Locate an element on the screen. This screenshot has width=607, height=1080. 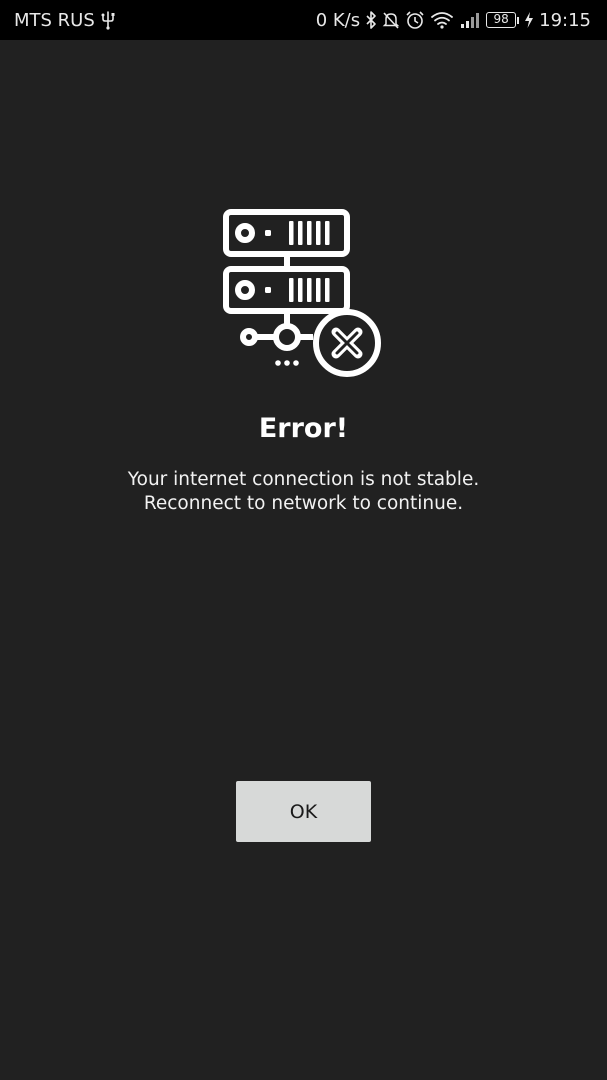
battery-icon: 98 is located at coordinates (503, 20).